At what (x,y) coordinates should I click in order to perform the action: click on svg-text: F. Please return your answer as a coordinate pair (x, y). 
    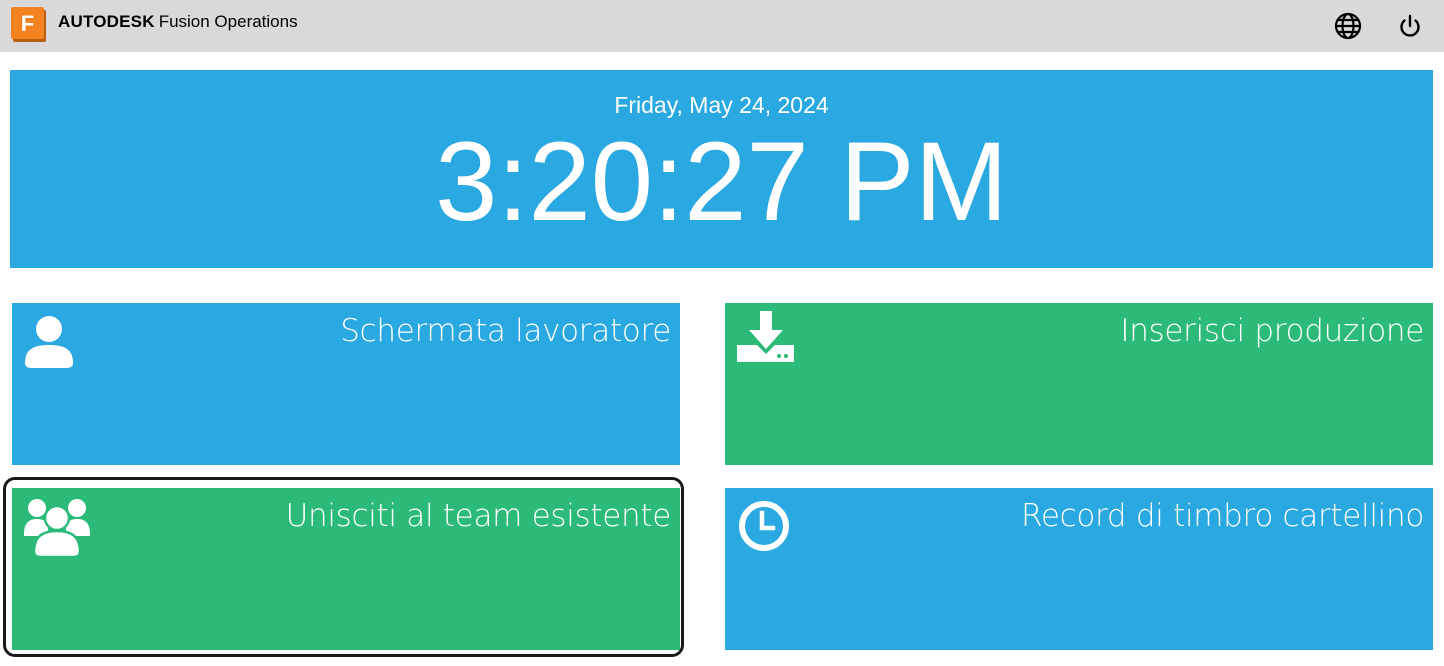
    Looking at the image, I should click on (27, 23).